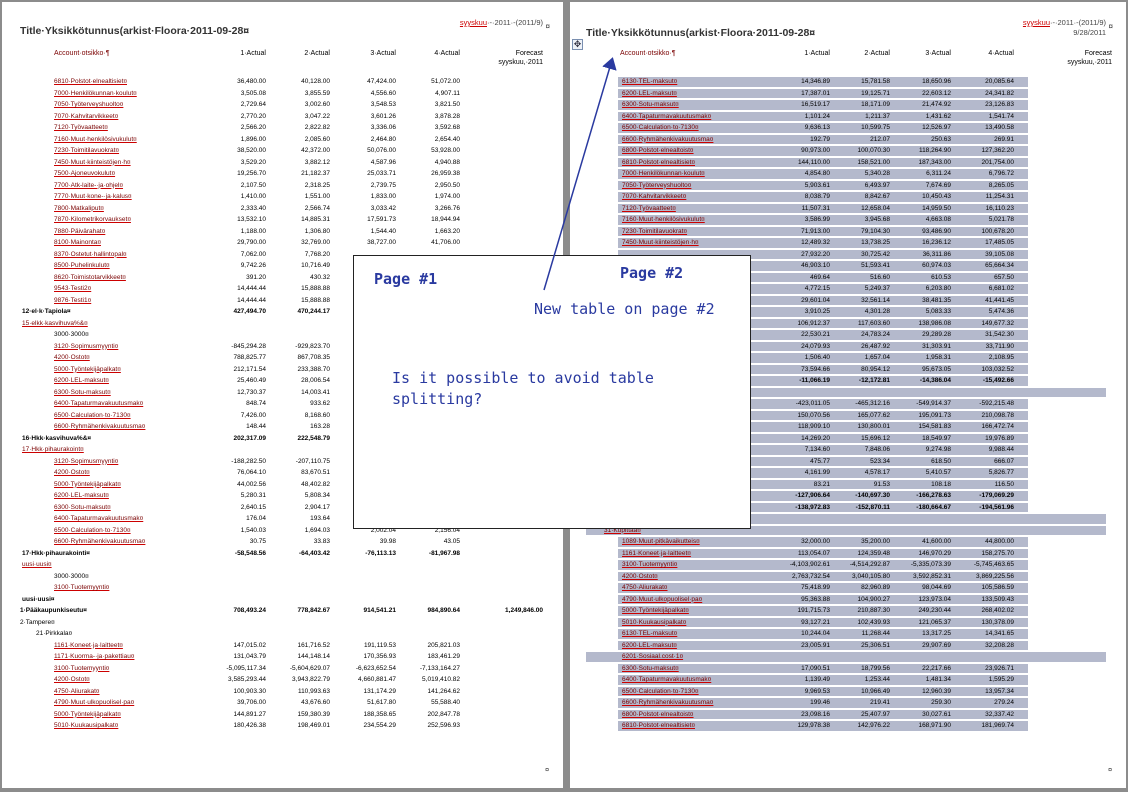  Describe the element at coordinates (447, 116) in the screenshot. I see `row-value-cell: 3,878.28` at that location.